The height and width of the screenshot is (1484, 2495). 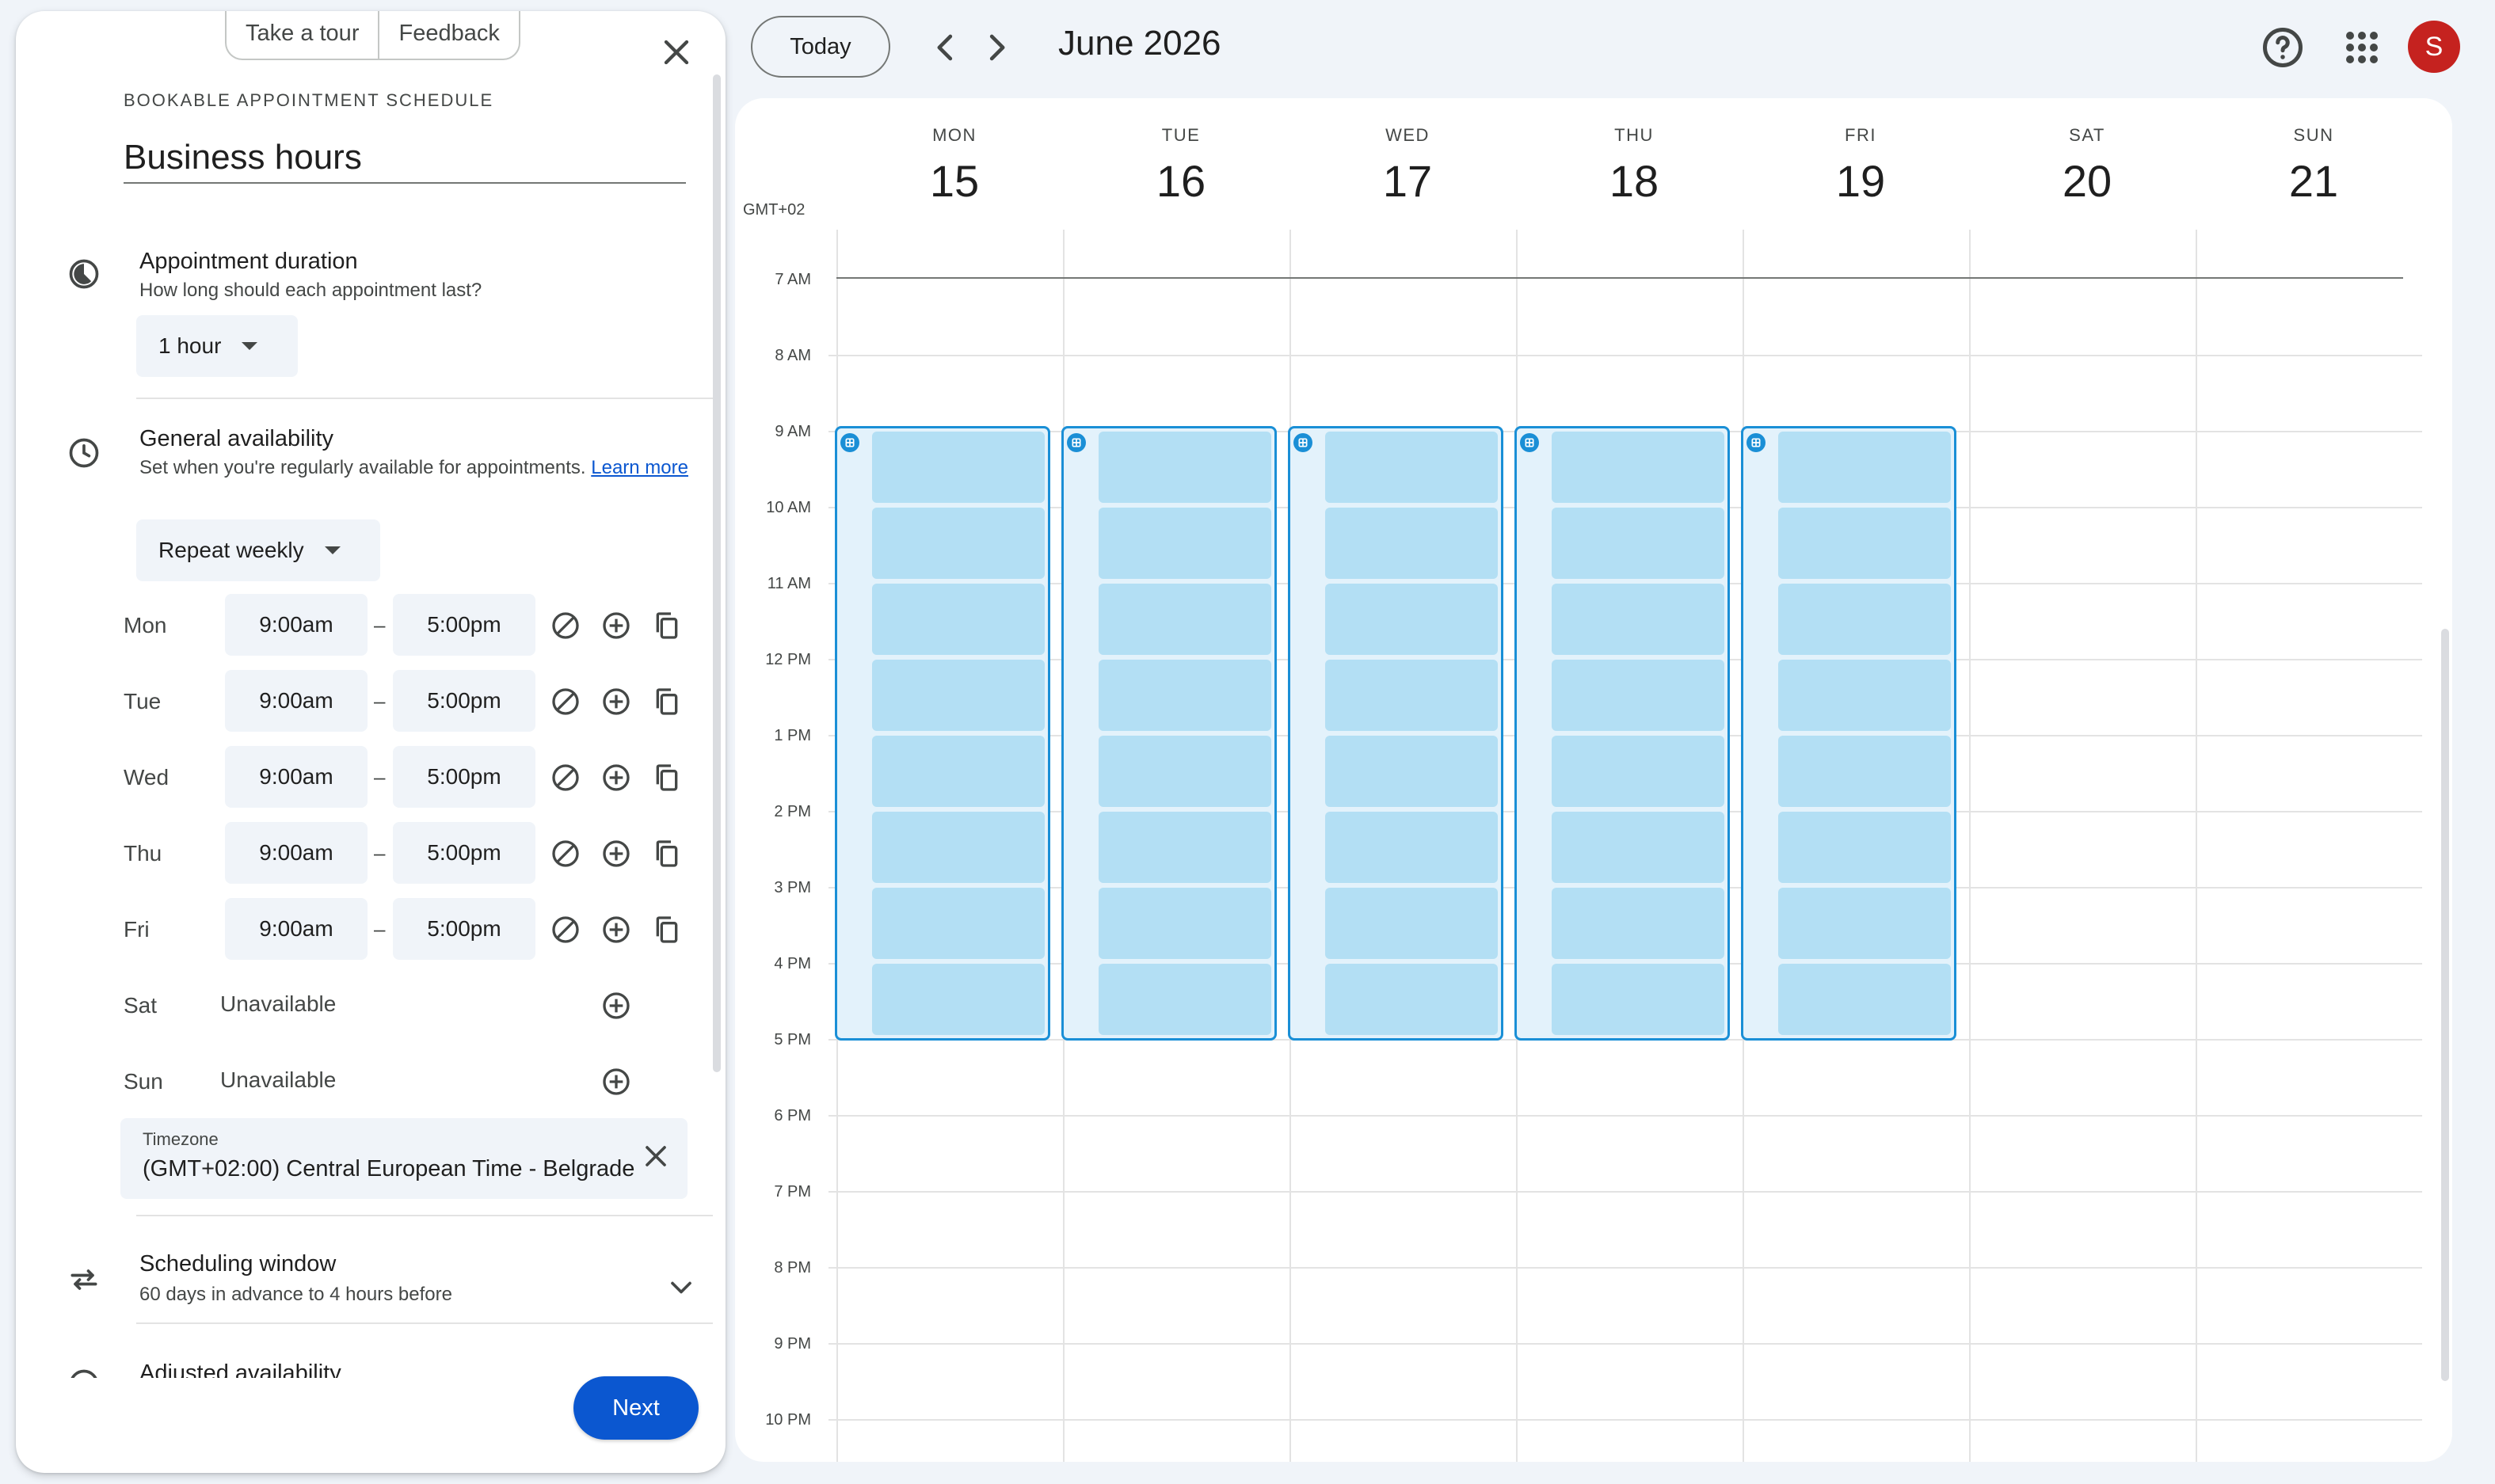 What do you see at coordinates (464, 929) in the screenshot?
I see `end-time-fri: 5:00pm` at bounding box center [464, 929].